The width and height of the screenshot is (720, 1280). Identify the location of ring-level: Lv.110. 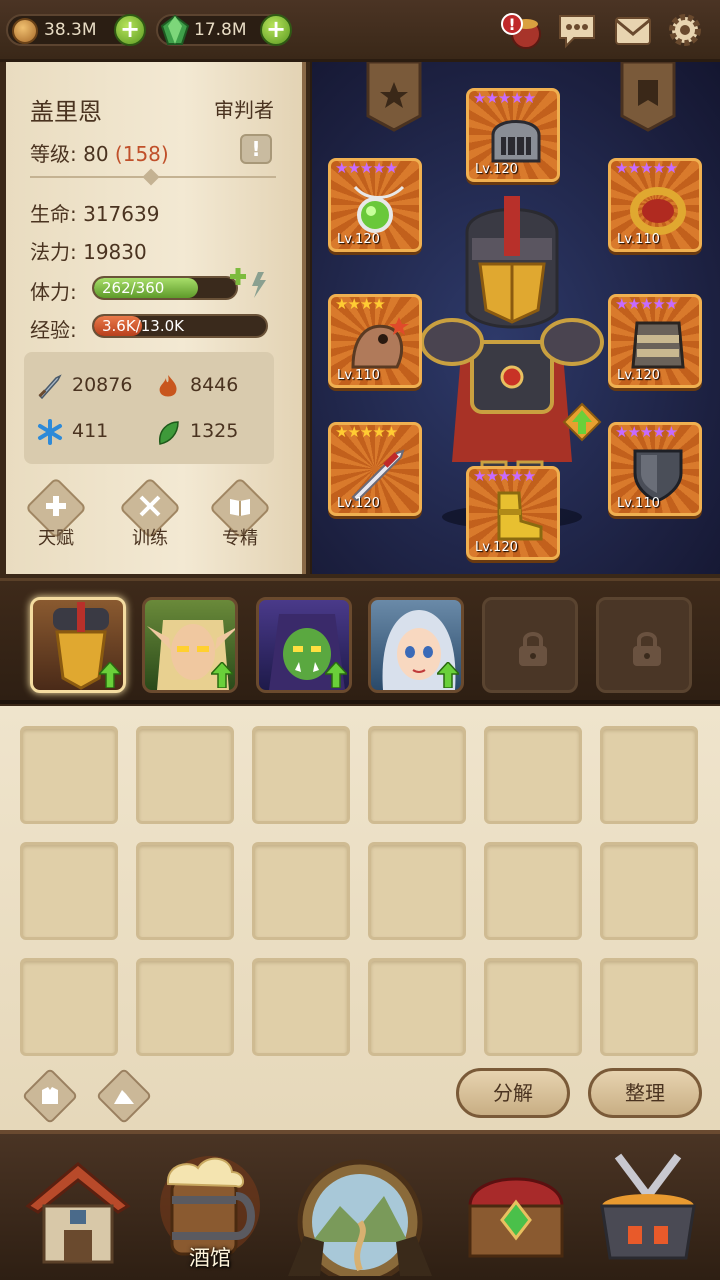
(638, 239).